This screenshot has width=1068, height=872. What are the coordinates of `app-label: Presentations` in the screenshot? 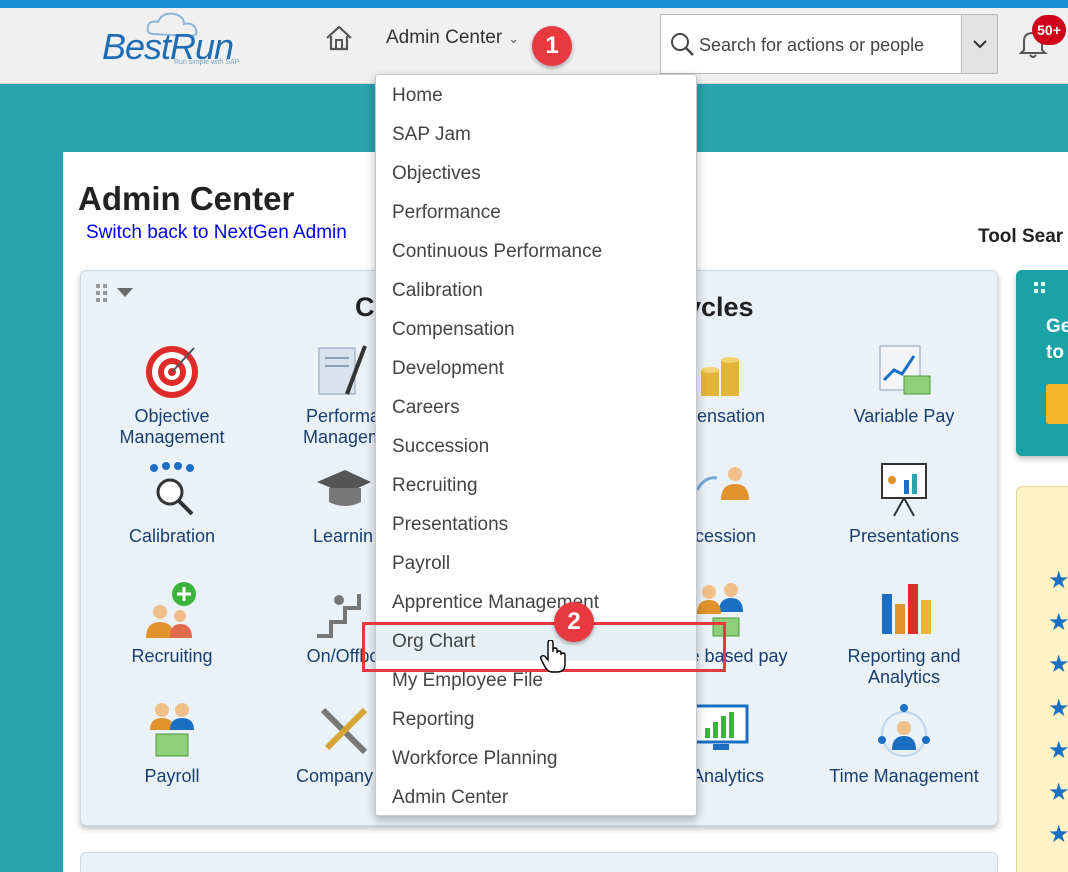 It's located at (904, 536).